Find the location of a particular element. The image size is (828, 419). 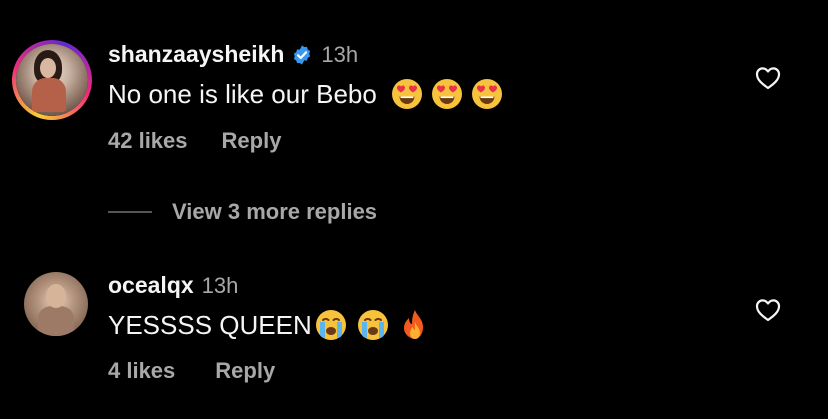

avatar-photo is located at coordinates (52, 80).